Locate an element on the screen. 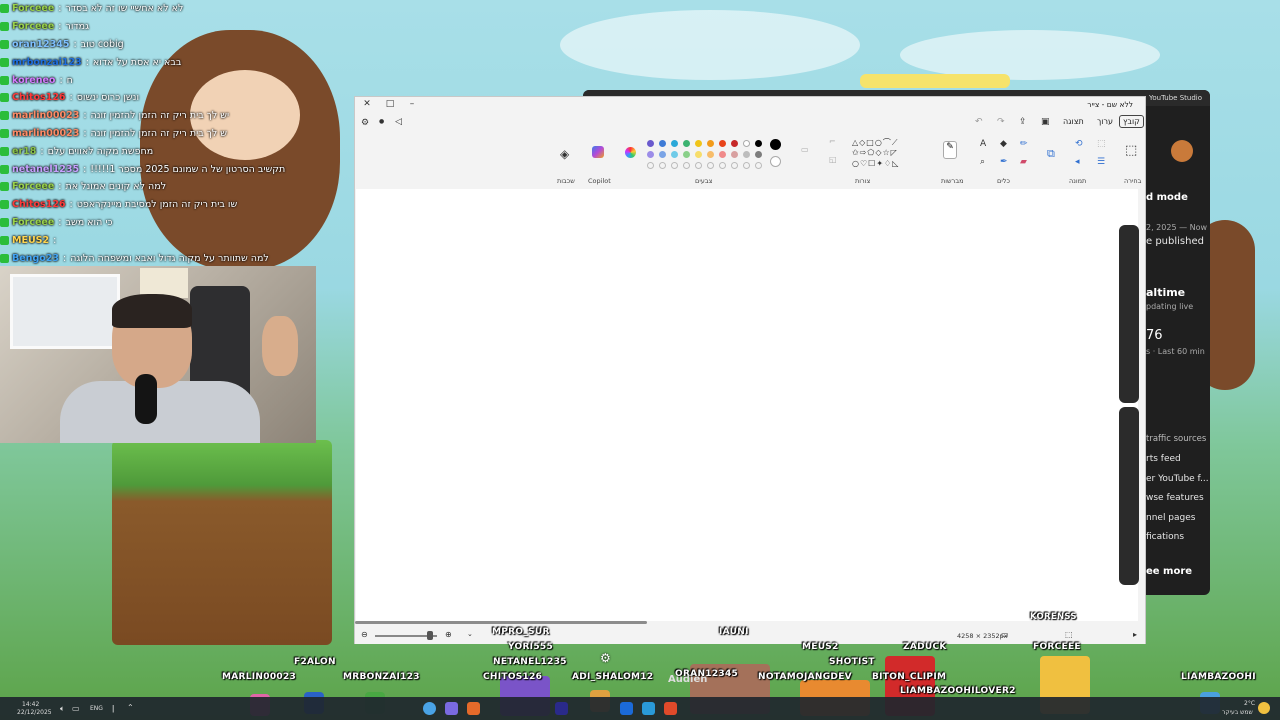 This screenshot has height=720, width=1280. yt-text: fications is located at coordinates (1165, 537).